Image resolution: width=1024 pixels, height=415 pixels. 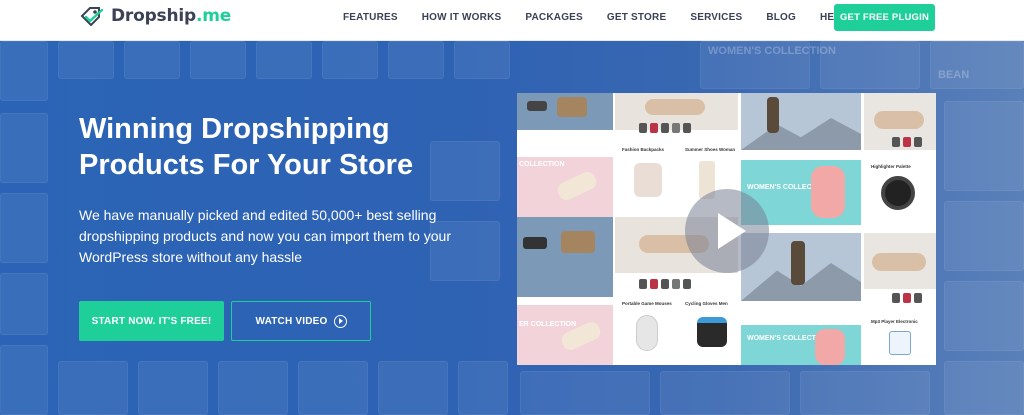 What do you see at coordinates (636, 17) in the screenshot?
I see `nav-get-store: GET STORE` at bounding box center [636, 17].